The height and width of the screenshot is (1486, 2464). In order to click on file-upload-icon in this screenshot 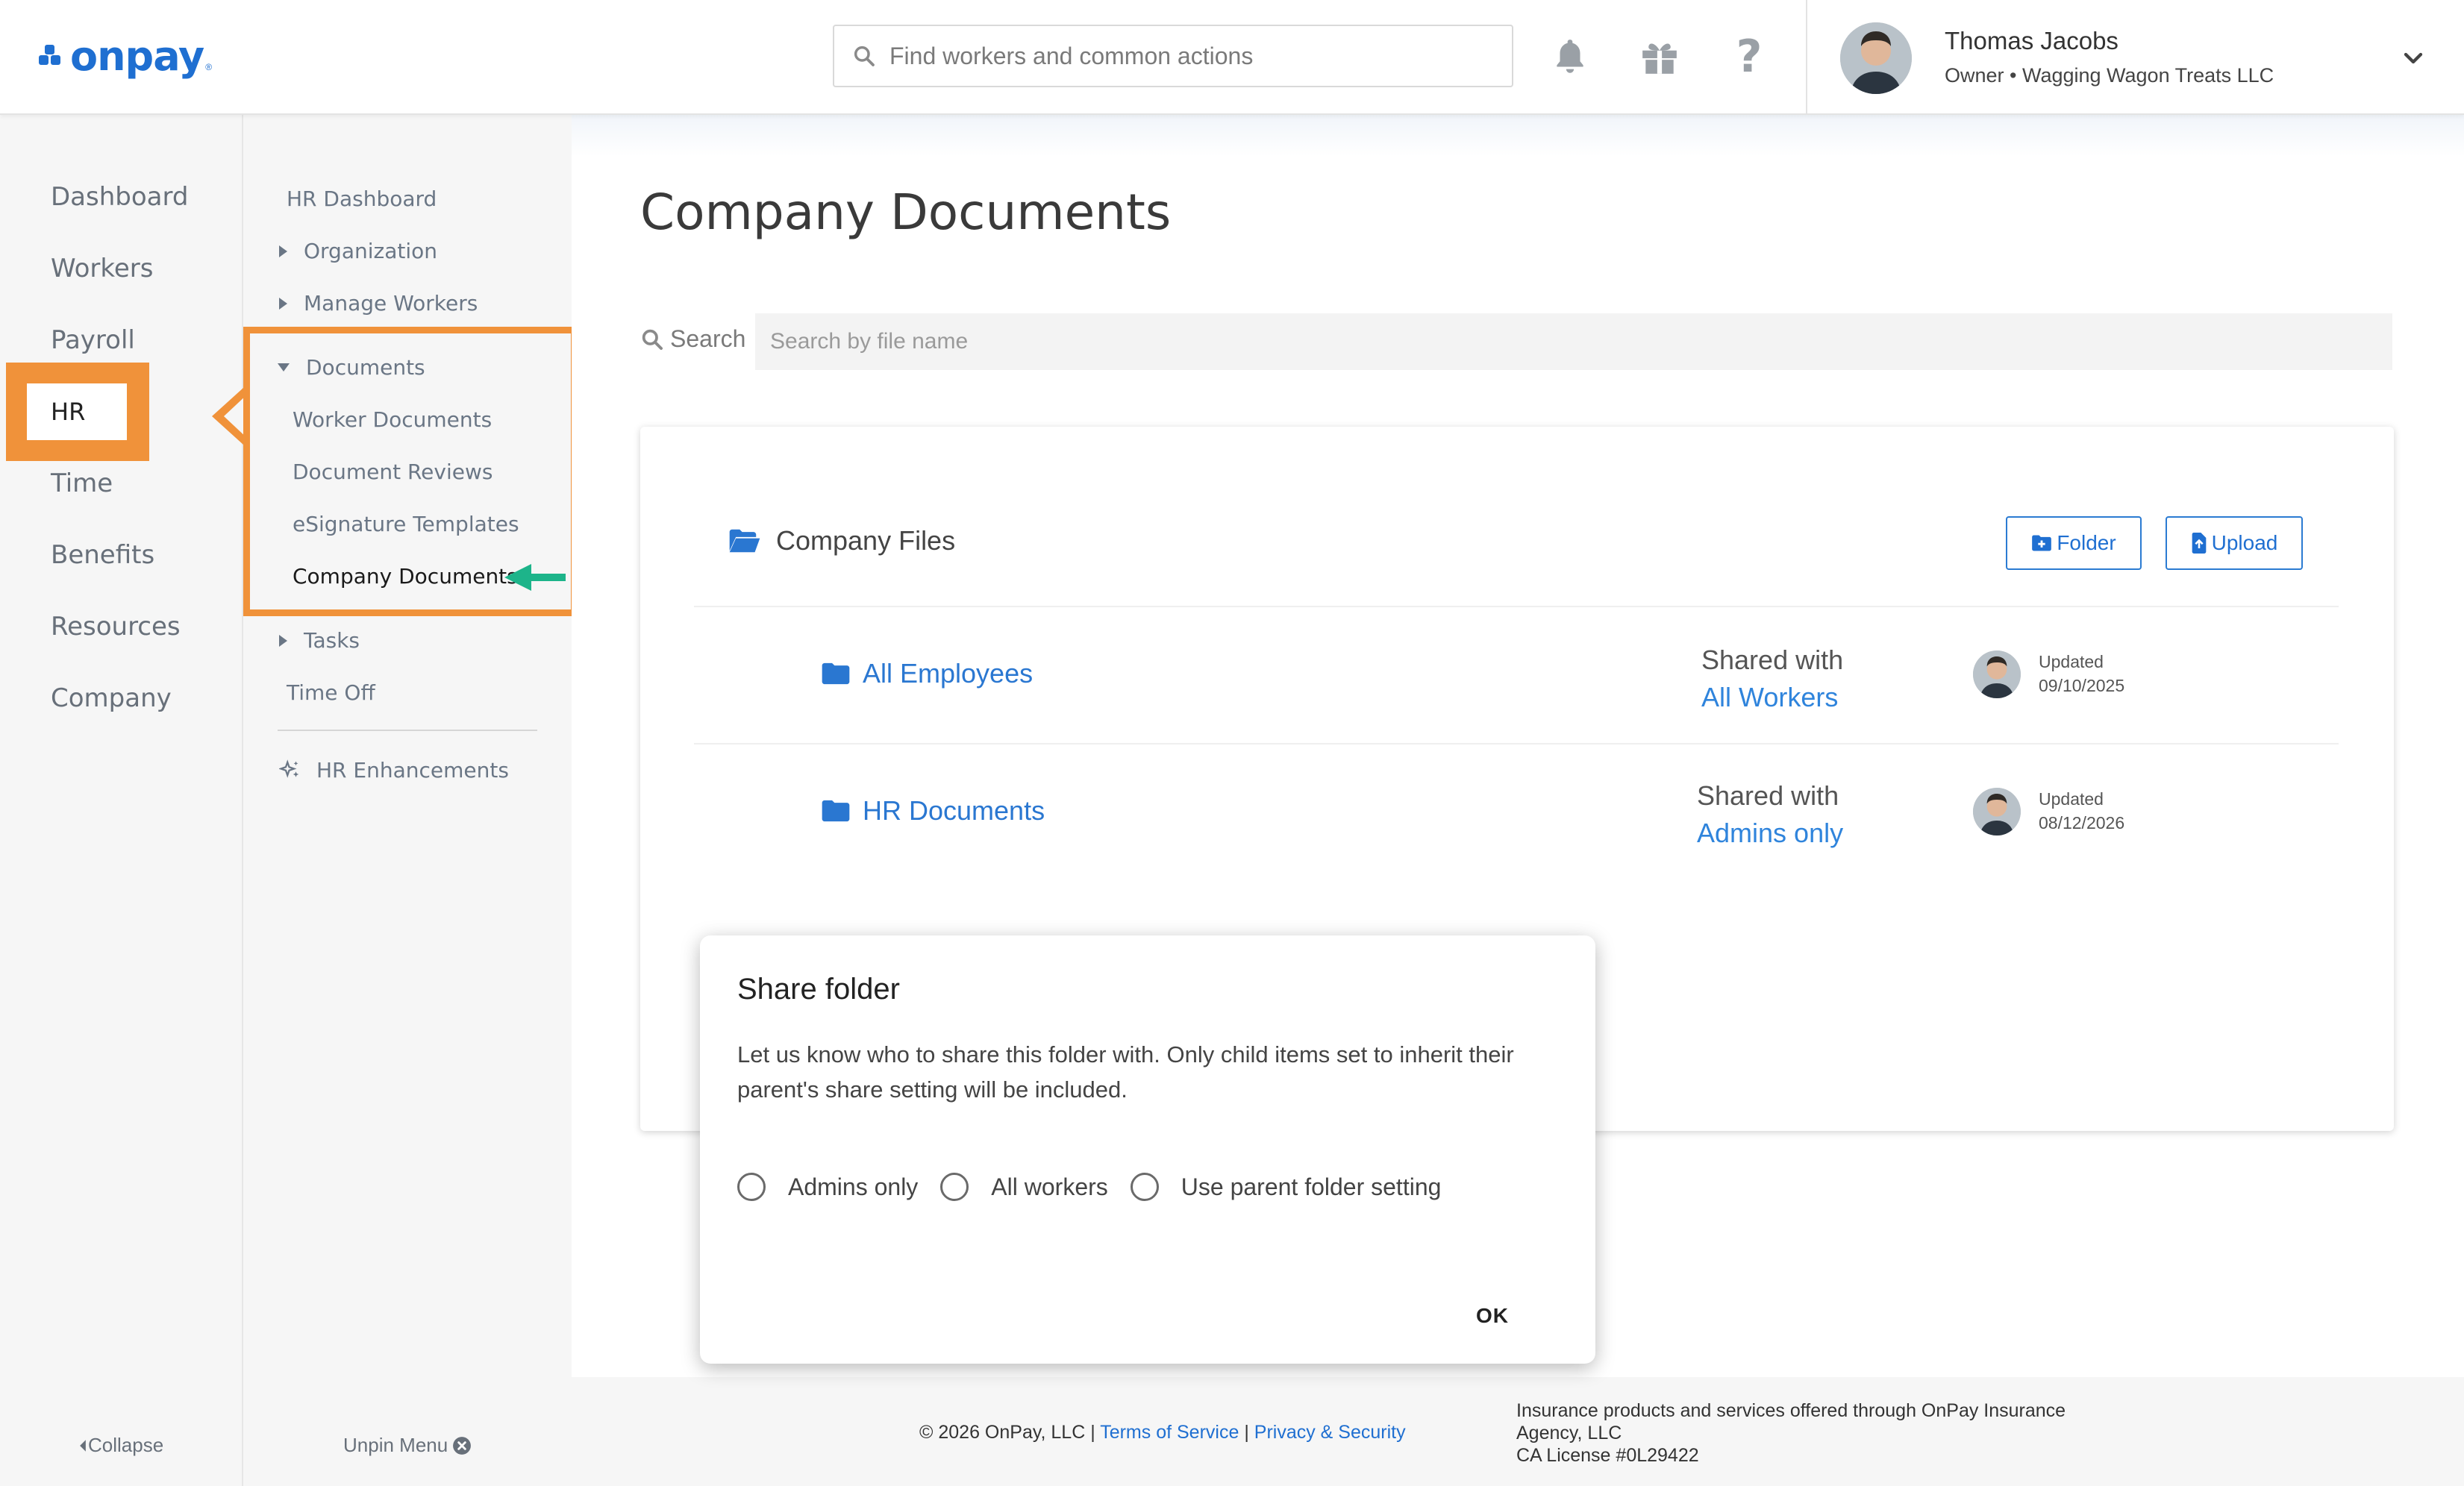, I will do `click(2199, 543)`.